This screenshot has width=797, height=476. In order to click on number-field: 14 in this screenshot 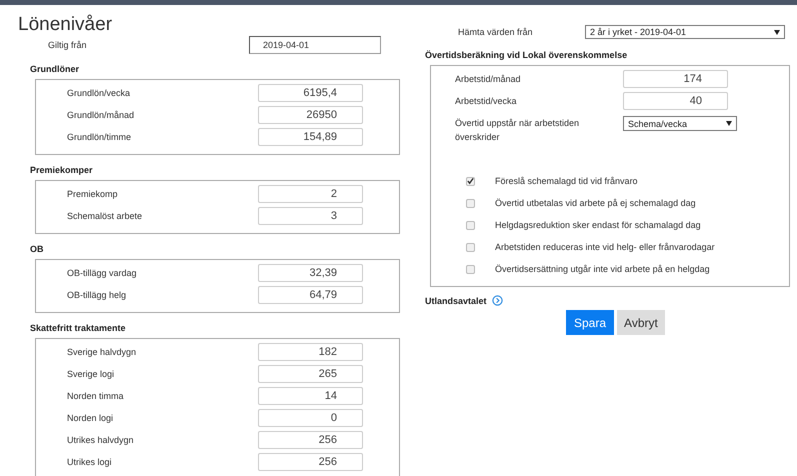, I will do `click(310, 396)`.